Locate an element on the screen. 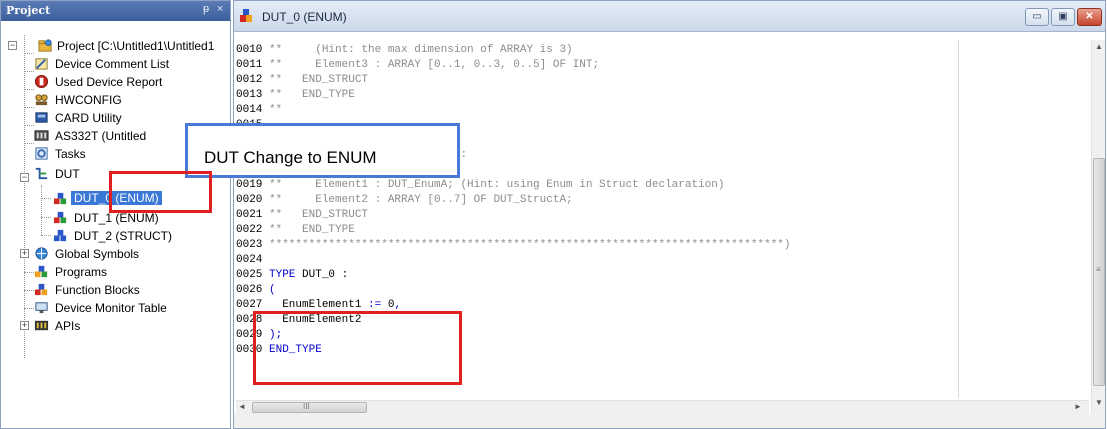 The height and width of the screenshot is (429, 1107). callout-text: DUT Change to ENUM is located at coordinates (290, 157).